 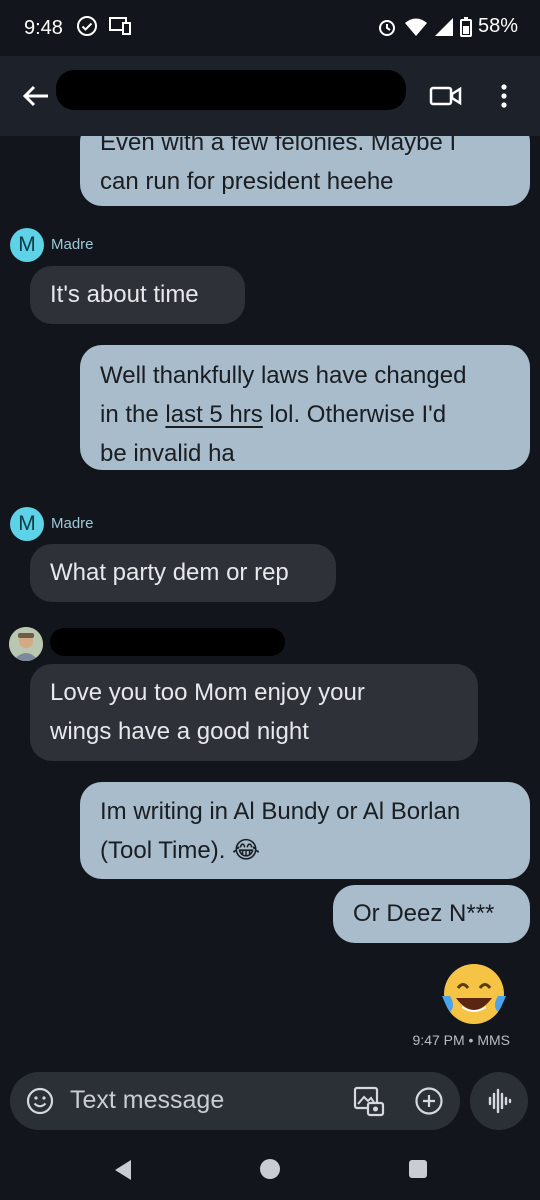 I want to click on alarm-icon, so click(x=386, y=27).